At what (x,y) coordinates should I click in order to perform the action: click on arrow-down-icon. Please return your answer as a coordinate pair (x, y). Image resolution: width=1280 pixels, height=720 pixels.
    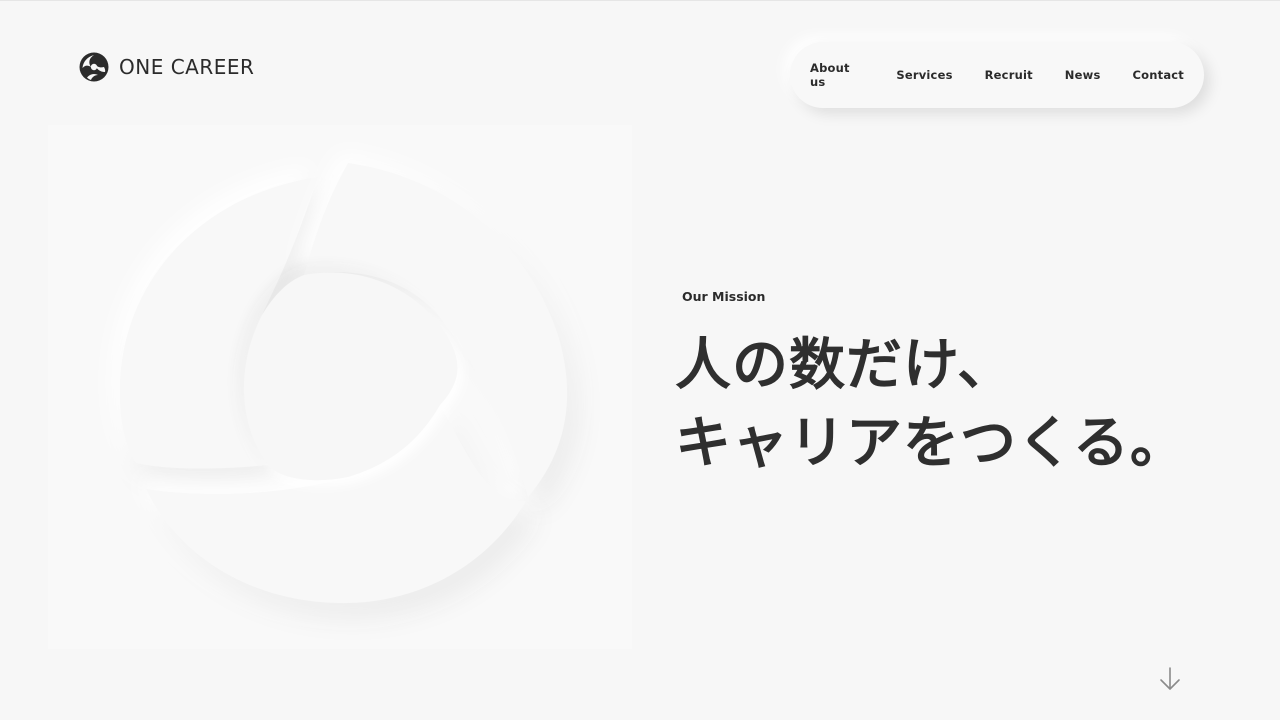
    Looking at the image, I should click on (1170, 679).